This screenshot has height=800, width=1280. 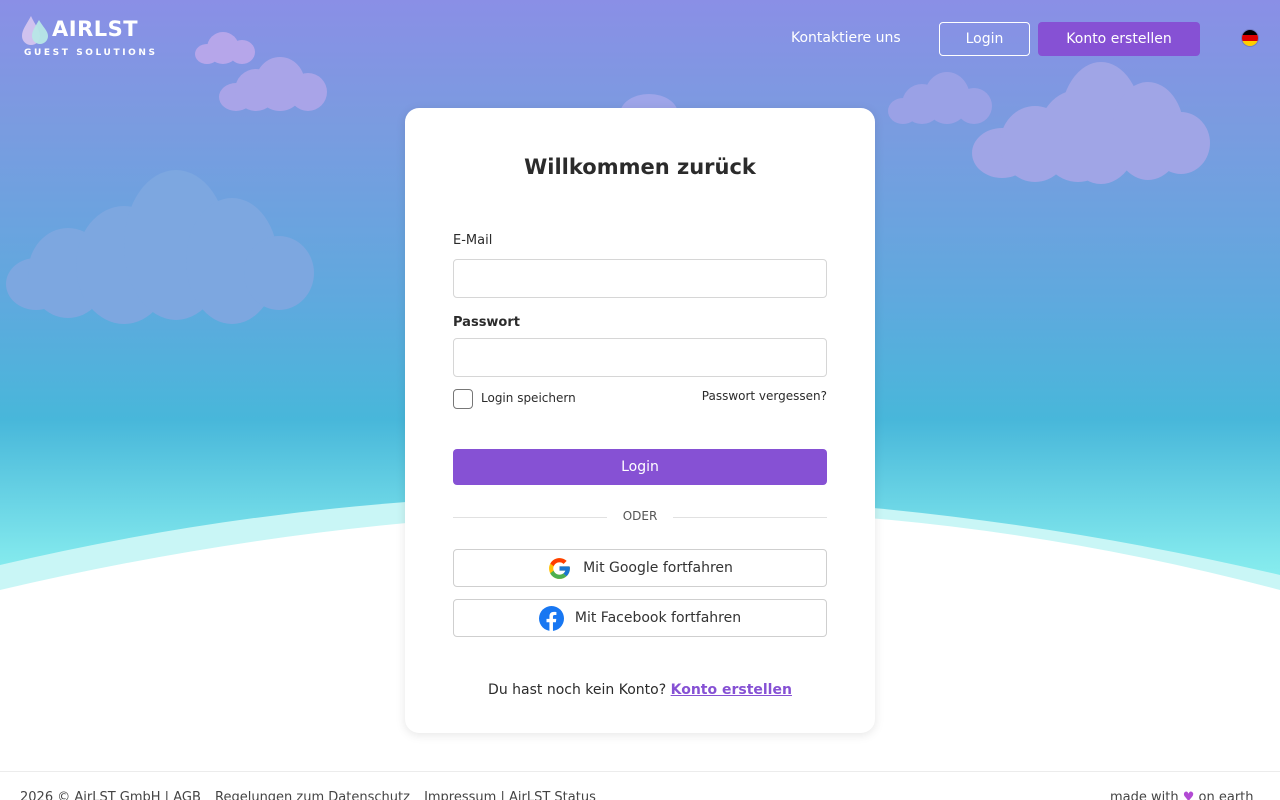 What do you see at coordinates (312, 795) in the screenshot?
I see `footer-privacy-link: Regelungen zum Datenschutz` at bounding box center [312, 795].